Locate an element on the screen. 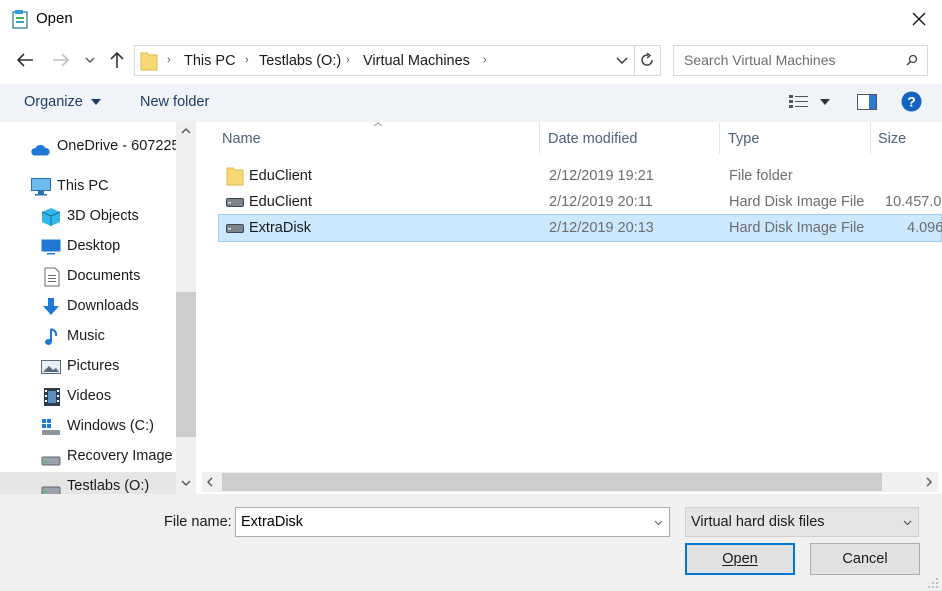 The image size is (942, 591). nav-item-testlabs: Testlabs (O:) is located at coordinates (88, 483).